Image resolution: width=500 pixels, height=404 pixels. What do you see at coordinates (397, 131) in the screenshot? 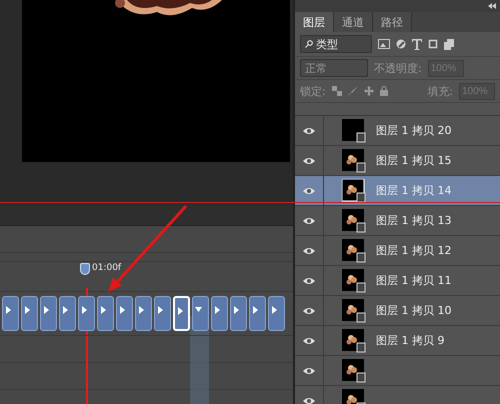
I see `layer-row: 图层 1 拷贝 20` at bounding box center [397, 131].